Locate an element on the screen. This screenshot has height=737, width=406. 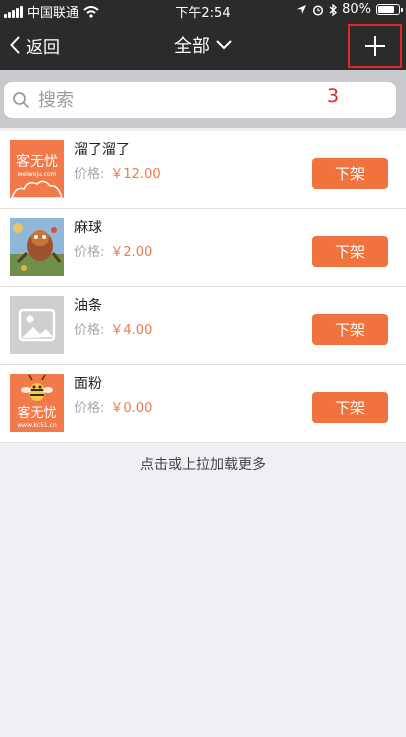
list-item: 麻球 价格: ￥2.00 下架 is located at coordinates (203, 248).